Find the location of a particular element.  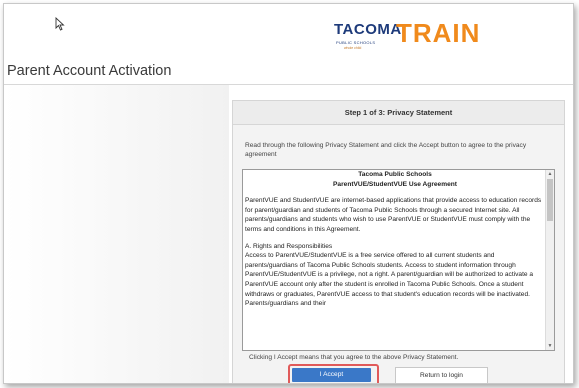

mouse-cursor-icon is located at coordinates (60, 24).